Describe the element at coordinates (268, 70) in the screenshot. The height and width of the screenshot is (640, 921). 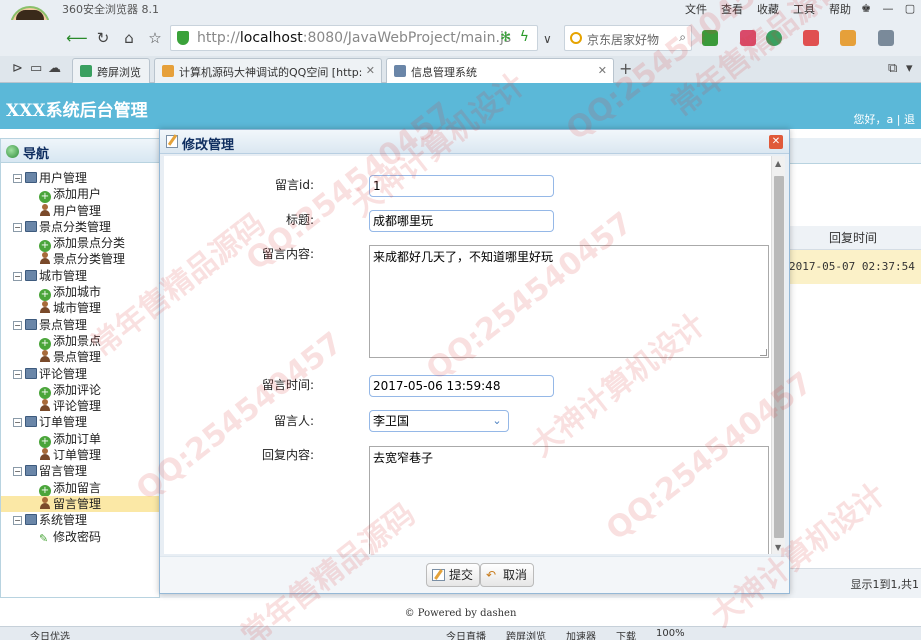
I see `tab-qq-space: 计算机源码大神调试的QQ空间 [http: ✕` at that location.